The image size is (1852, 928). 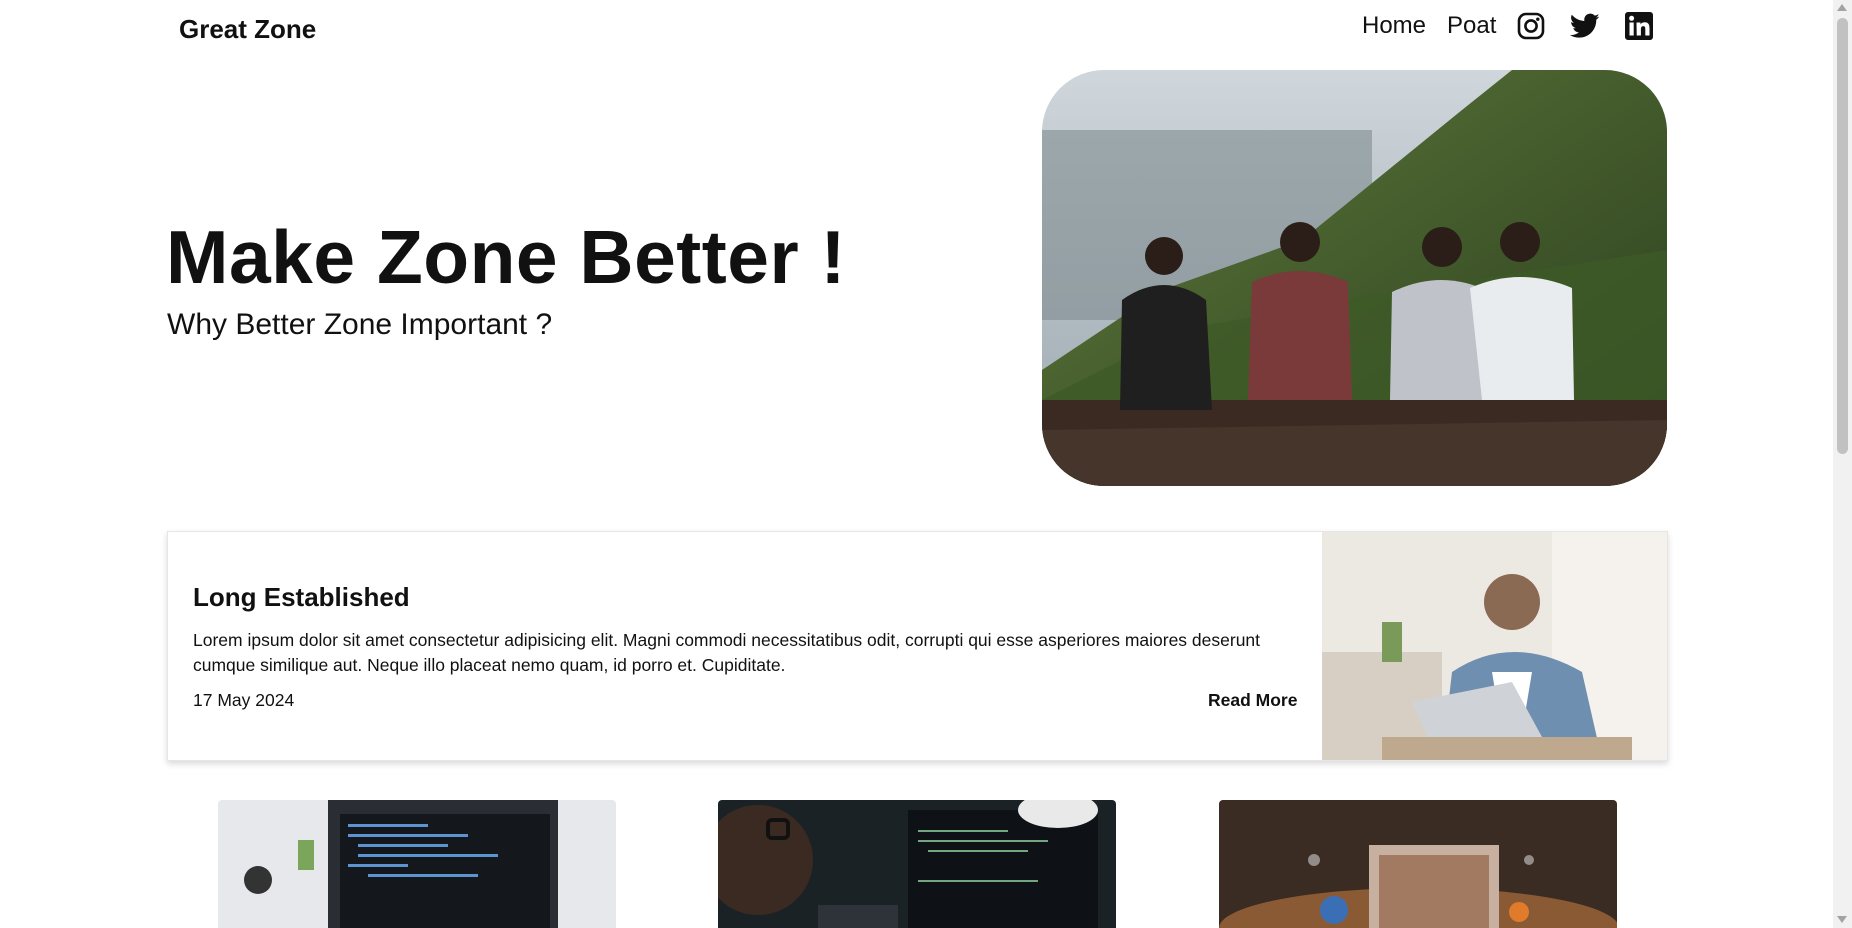 What do you see at coordinates (1494, 646) in the screenshot?
I see `featured-post-image` at bounding box center [1494, 646].